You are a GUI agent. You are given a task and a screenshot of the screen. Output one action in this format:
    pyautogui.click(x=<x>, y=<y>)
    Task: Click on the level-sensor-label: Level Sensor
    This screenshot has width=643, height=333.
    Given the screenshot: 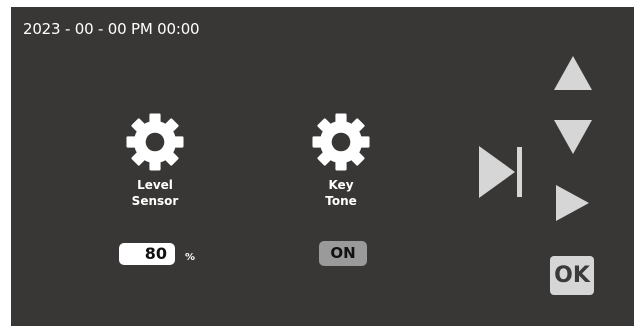 What is the action you would take?
    pyautogui.click(x=155, y=193)
    